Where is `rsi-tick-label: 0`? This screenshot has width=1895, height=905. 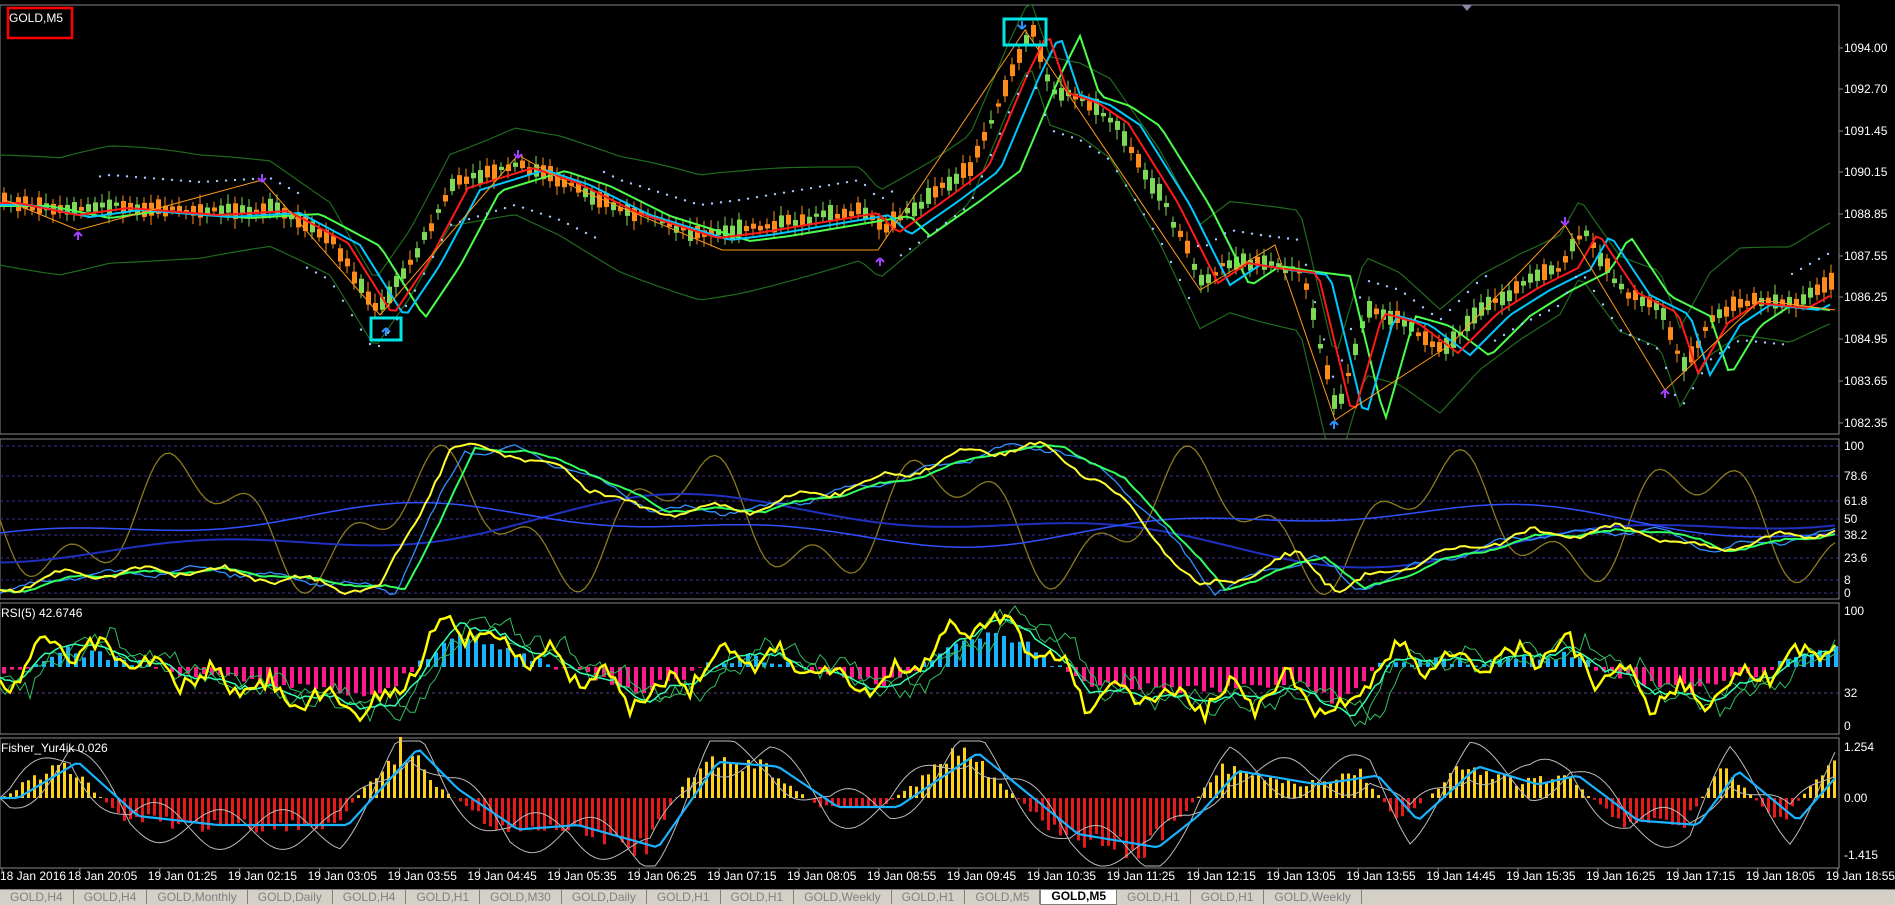
rsi-tick-label: 0 is located at coordinates (1847, 726).